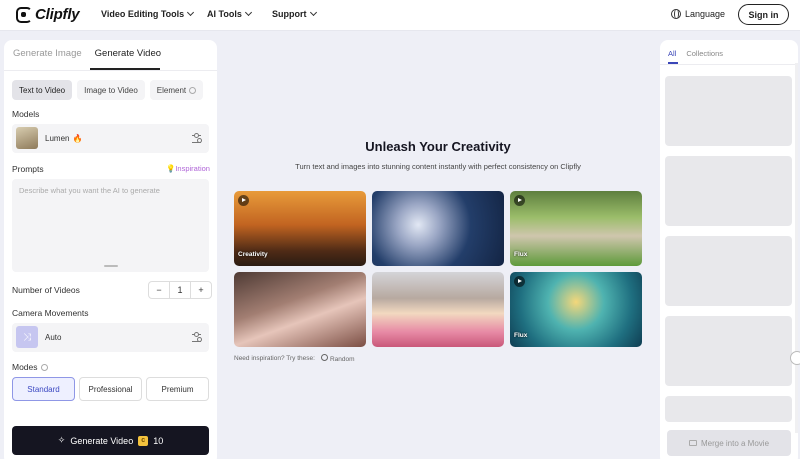  Describe the element at coordinates (53, 337) in the screenshot. I see `camera-value: Auto` at that location.